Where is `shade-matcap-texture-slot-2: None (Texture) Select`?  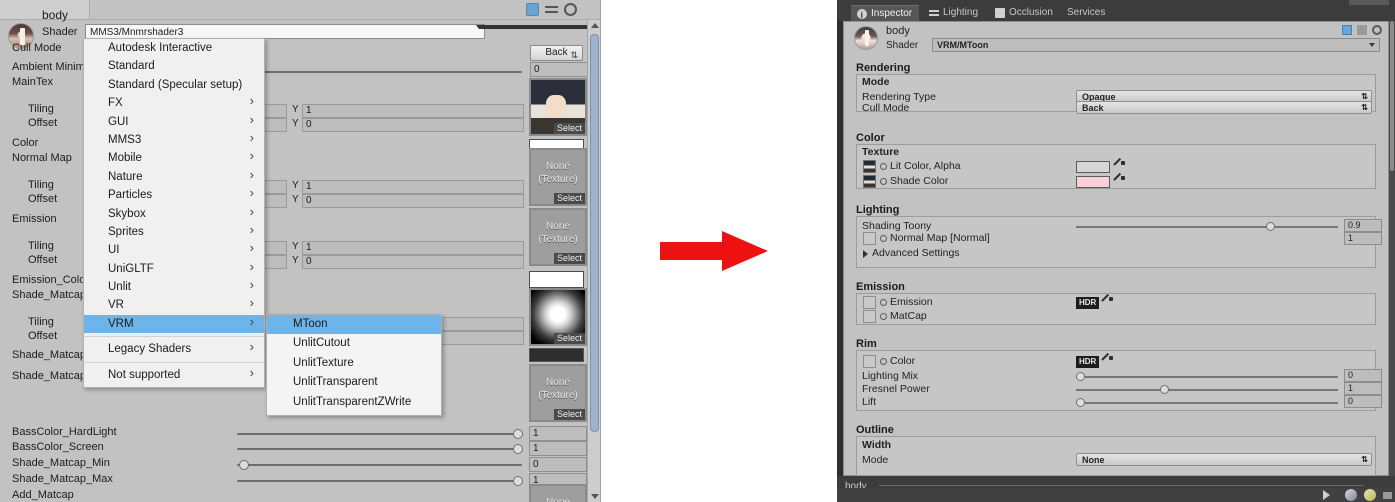 shade-matcap-texture-slot-2: None (Texture) Select is located at coordinates (558, 393).